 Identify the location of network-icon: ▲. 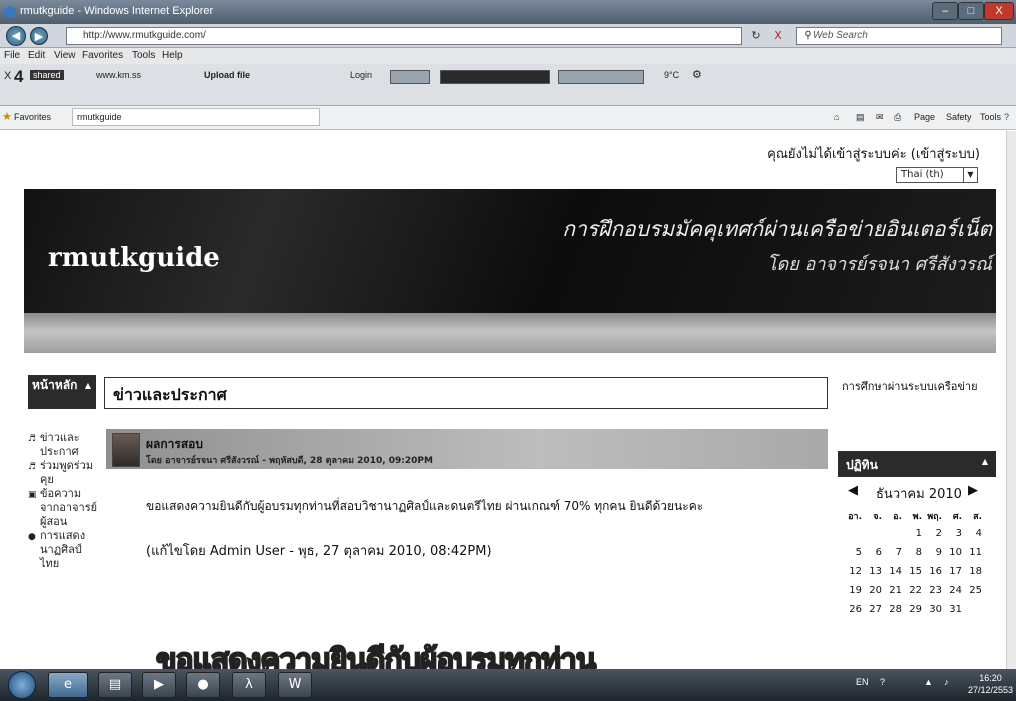
(928, 682).